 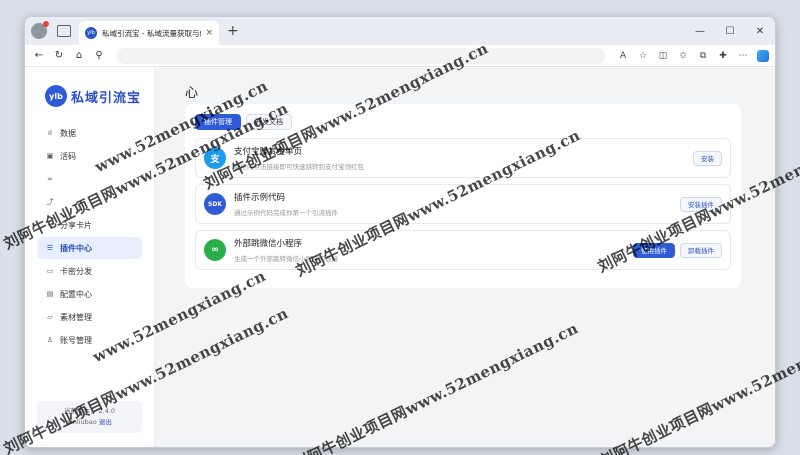 What do you see at coordinates (463, 158) in the screenshot?
I see `plugin-card-alipay: 支 支付宝赚赏金单页 微信内点击链接即可快速跳转到支付宝领红包 安装` at bounding box center [463, 158].